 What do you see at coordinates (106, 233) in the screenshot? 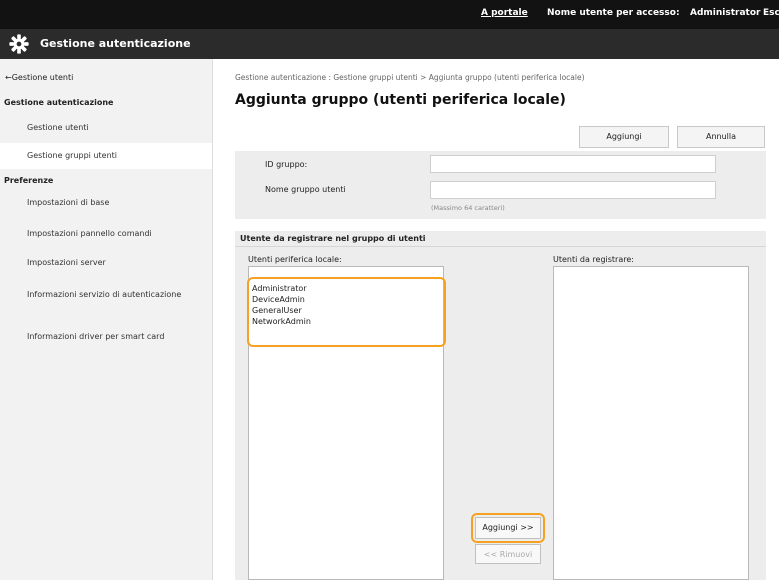
I see `sidebar-item-panel-settings: Impostazioni pannello comandi` at bounding box center [106, 233].